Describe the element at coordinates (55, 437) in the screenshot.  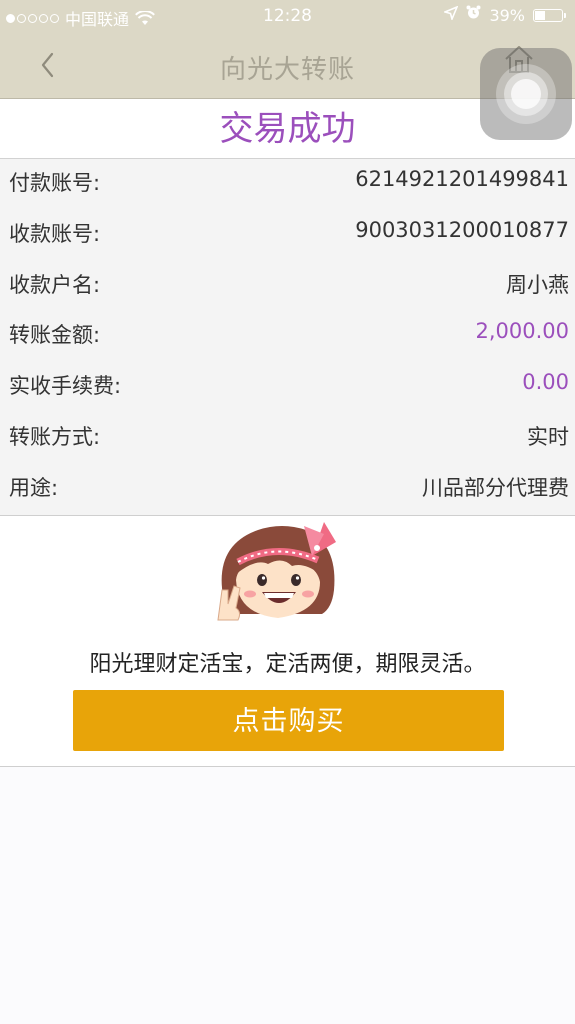
I see `detail-label: 转账方式:` at that location.